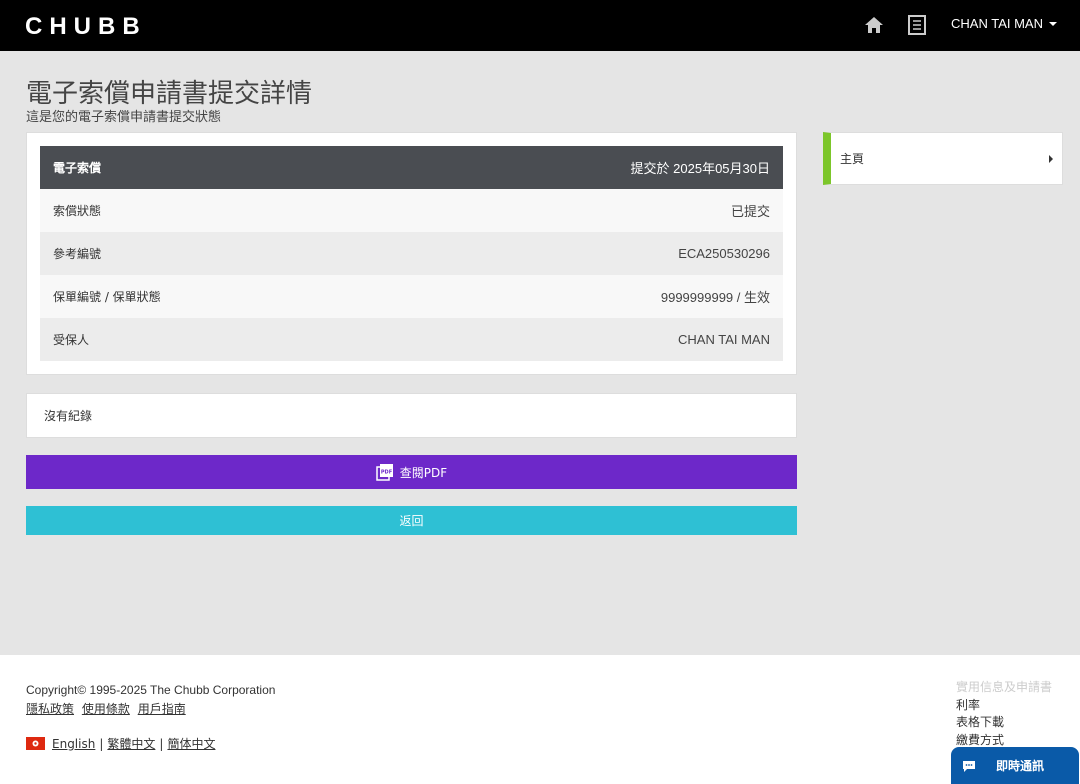  What do you see at coordinates (50, 709) in the screenshot?
I see `privacy-policy-link: 隱私政策` at bounding box center [50, 709].